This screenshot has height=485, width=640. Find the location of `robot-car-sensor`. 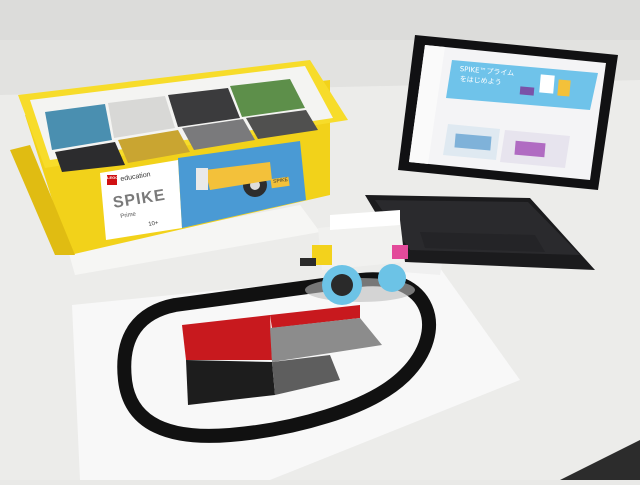

robot-car-sensor is located at coordinates (202, 179).